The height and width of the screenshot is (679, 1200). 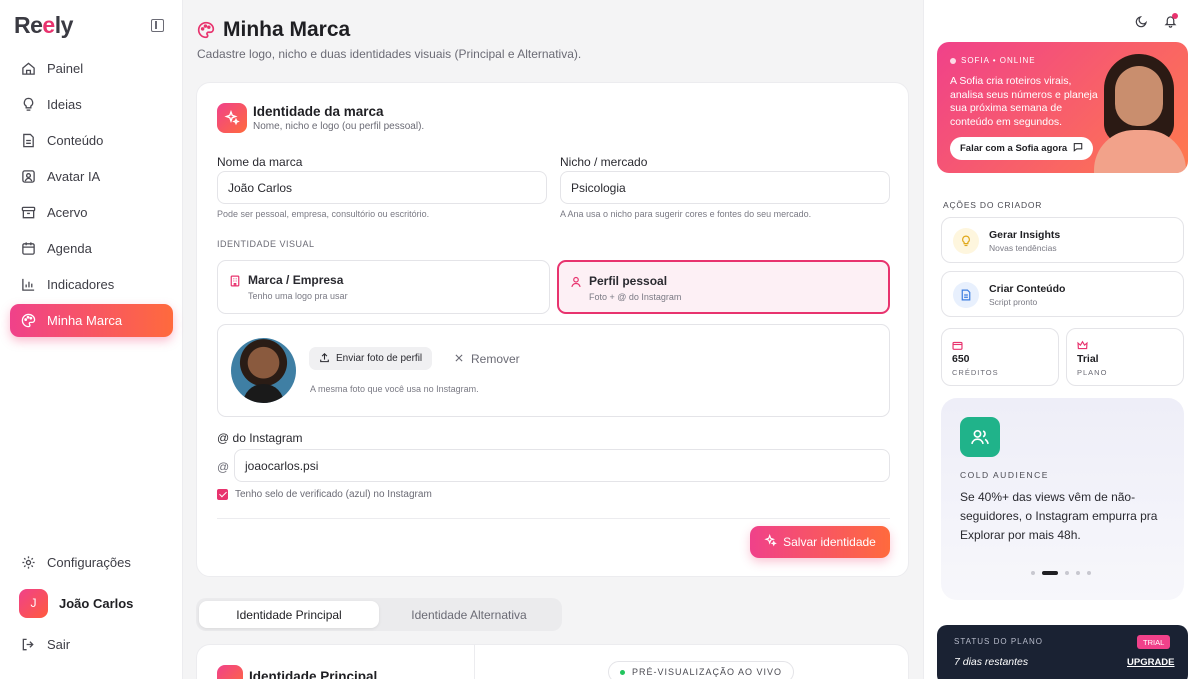 I want to click on option-subtitle: Tenho uma logo pra usar, so click(x=298, y=296).